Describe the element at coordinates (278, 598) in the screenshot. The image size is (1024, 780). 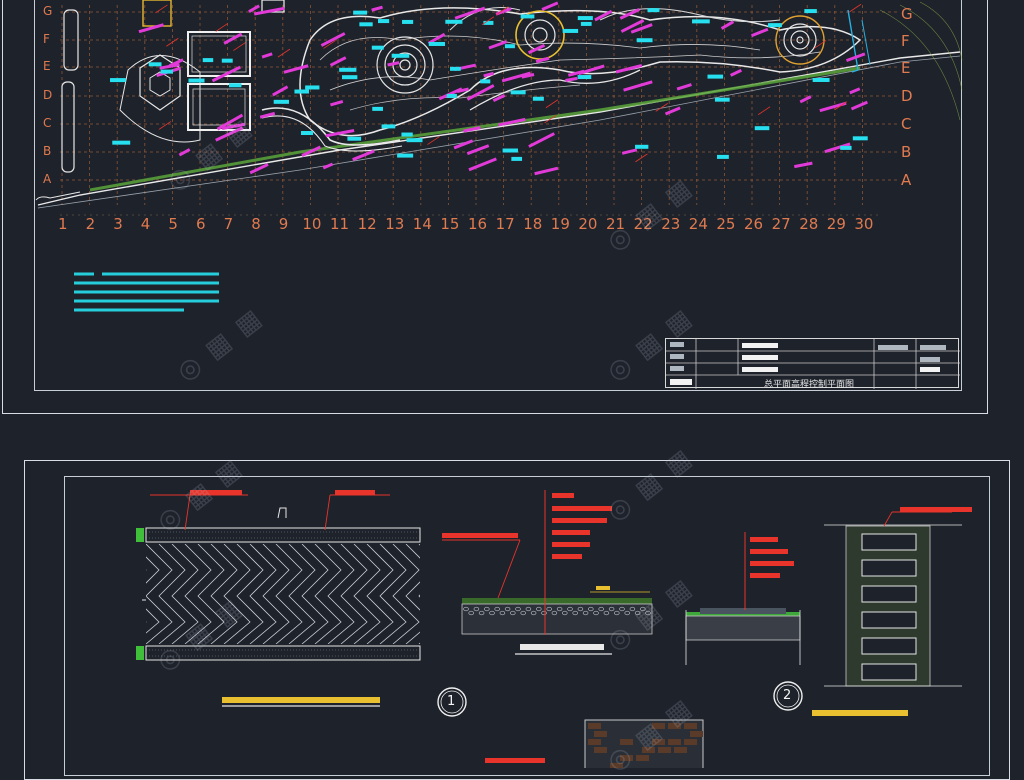
I see `paving-plan-detail` at that location.